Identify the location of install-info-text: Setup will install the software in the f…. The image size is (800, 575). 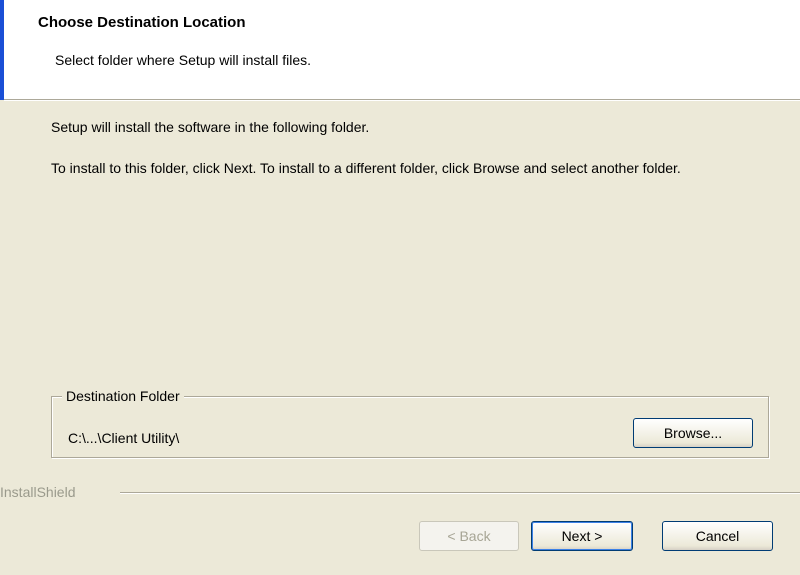
(210, 127).